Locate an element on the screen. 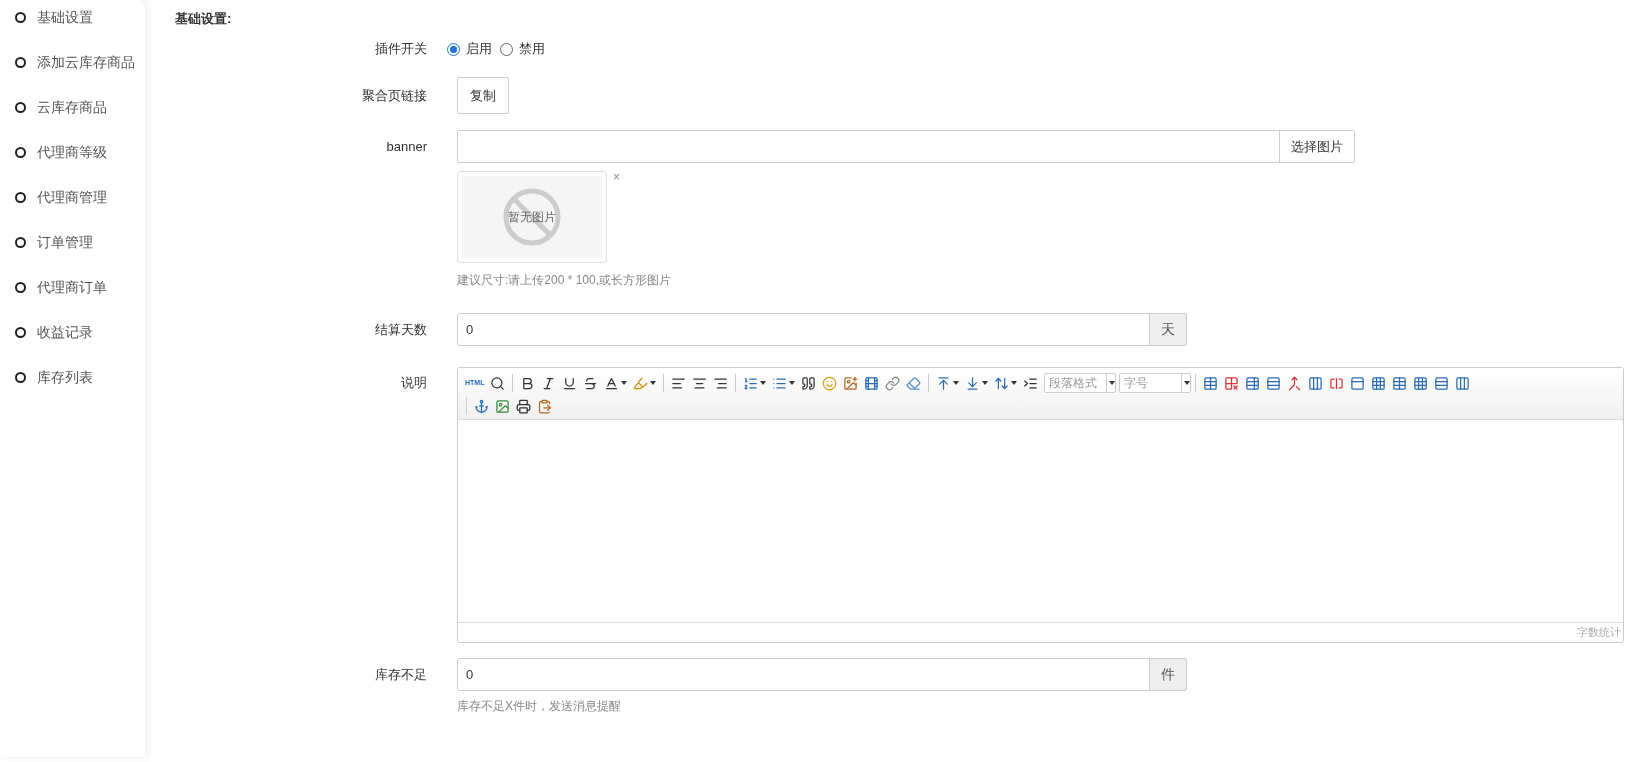 The height and width of the screenshot is (762, 1651). insert-column-icon is located at coordinates (1316, 383).